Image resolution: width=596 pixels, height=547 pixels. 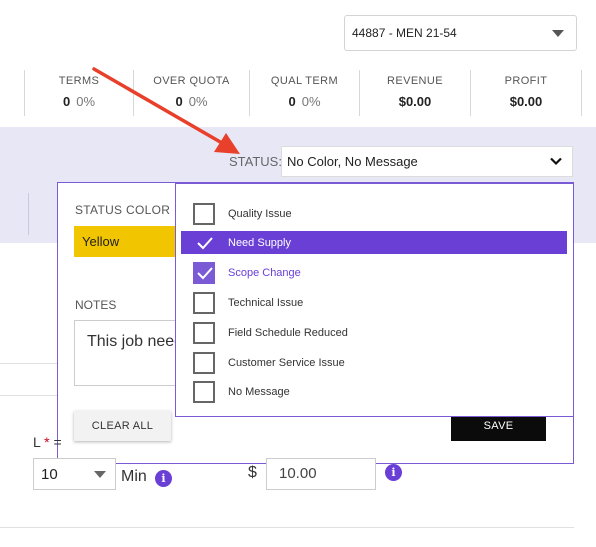 I want to click on stat-qual-term-pct: 0%, so click(x=311, y=101).